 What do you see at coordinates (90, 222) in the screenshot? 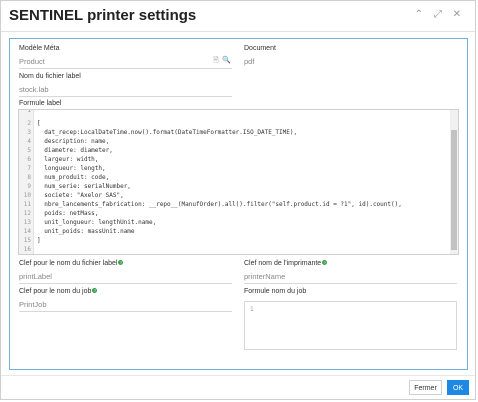
I see `code-line: 13 unit_longueur: lengthUnit.name,` at bounding box center [90, 222].